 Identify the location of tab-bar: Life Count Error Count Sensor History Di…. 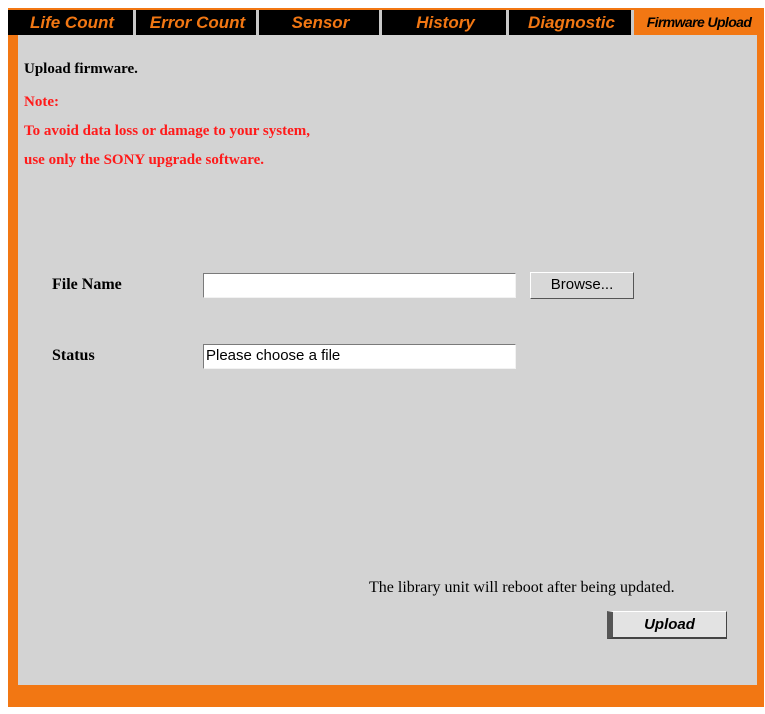
(386, 21).